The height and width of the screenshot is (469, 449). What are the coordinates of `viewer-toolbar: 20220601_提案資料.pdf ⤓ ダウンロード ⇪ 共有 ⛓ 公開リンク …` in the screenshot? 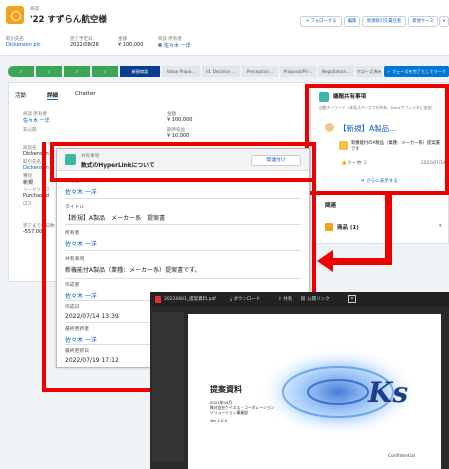 It's located at (299, 299).